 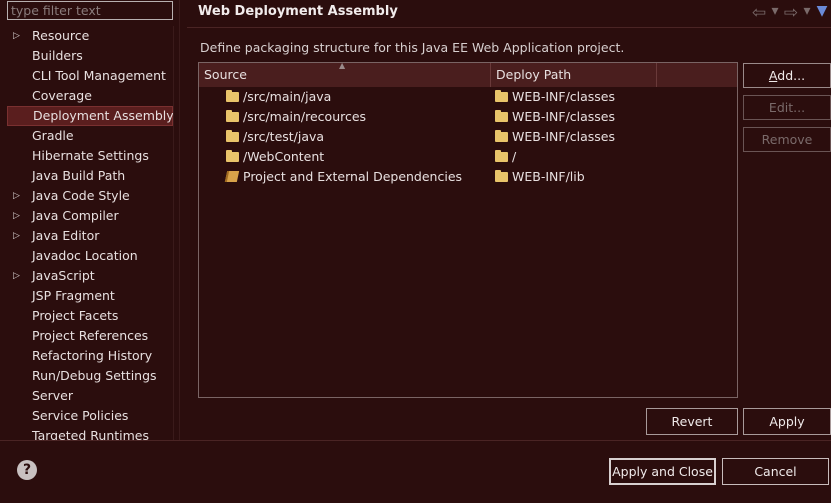 I want to click on source-cell: /src/test/java, so click(x=345, y=137).